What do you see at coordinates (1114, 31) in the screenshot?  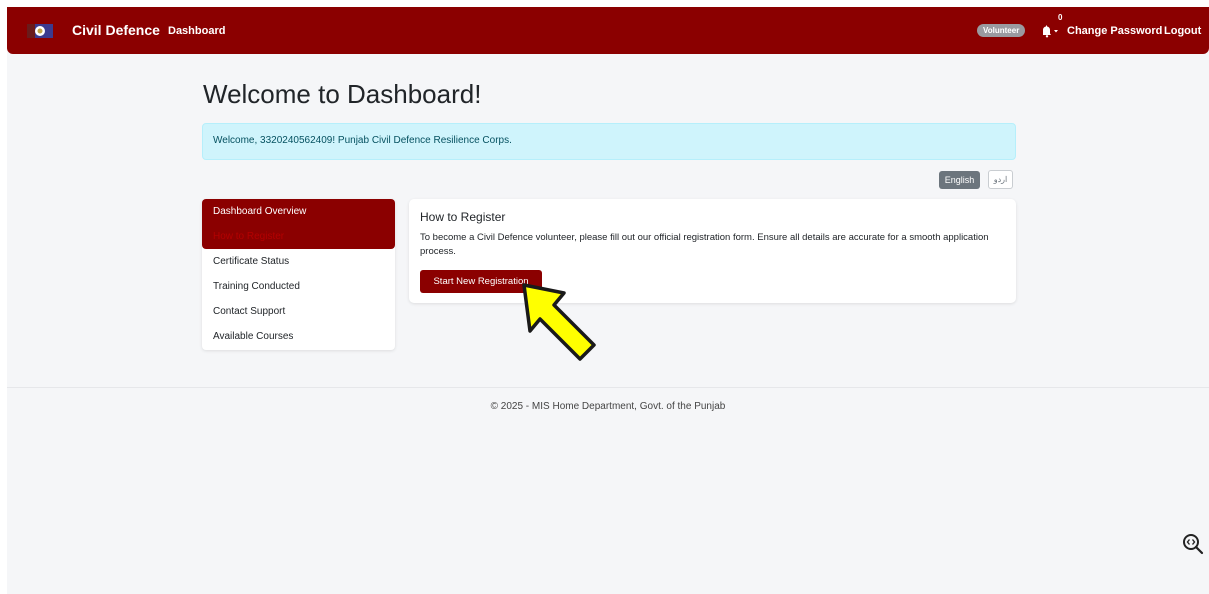 I see `change-password-link: Change Password` at bounding box center [1114, 31].